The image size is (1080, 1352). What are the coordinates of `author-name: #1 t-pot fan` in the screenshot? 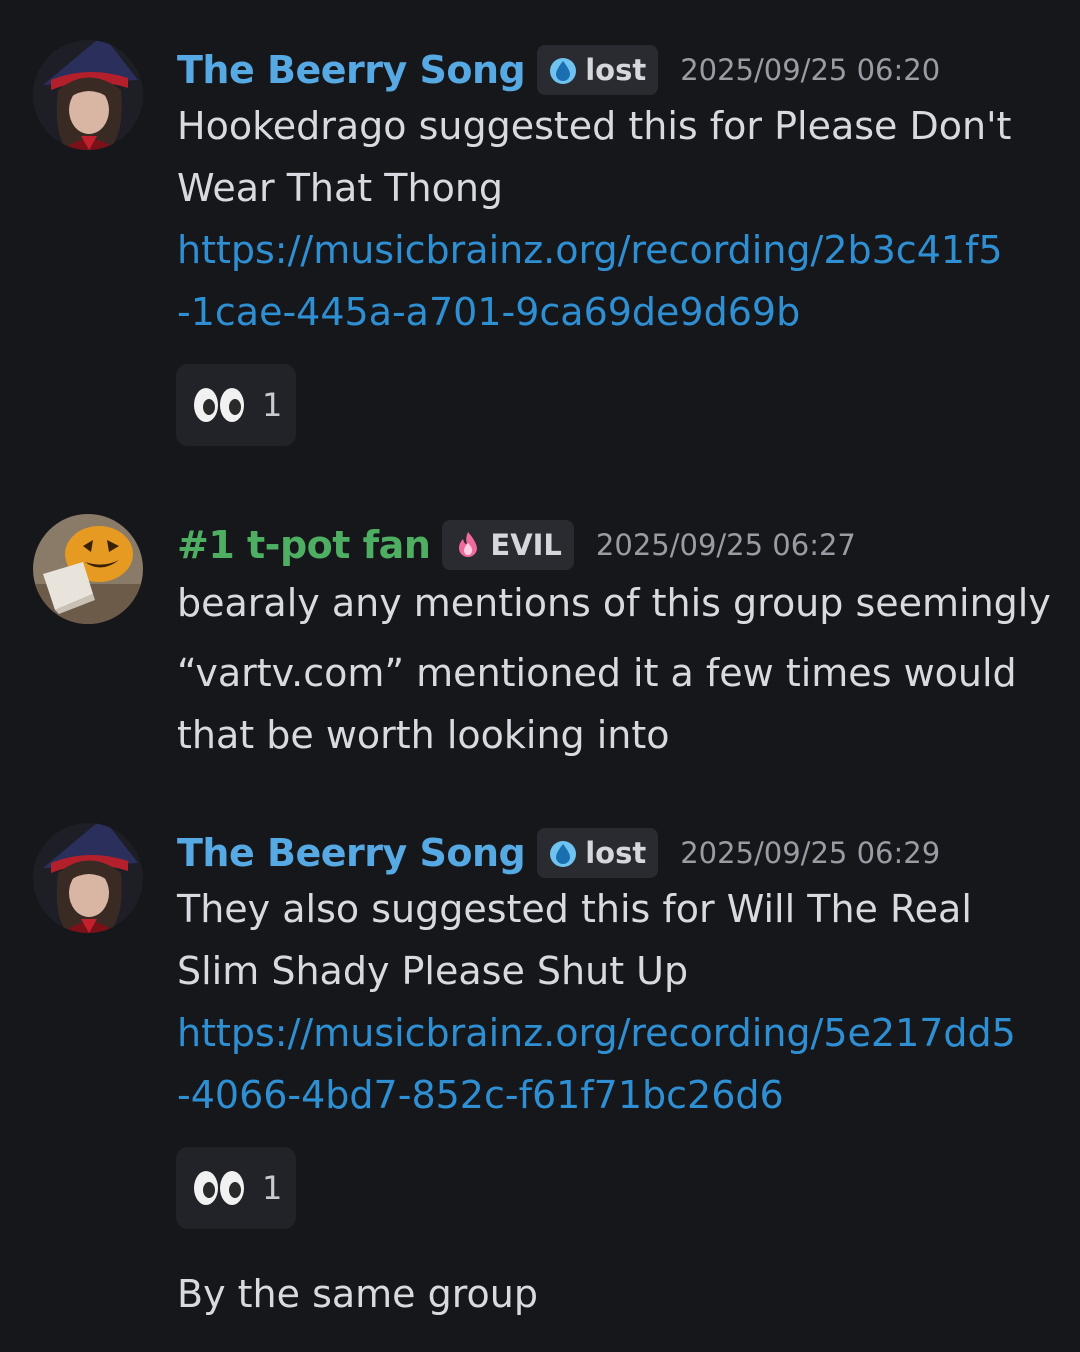 It's located at (304, 545).